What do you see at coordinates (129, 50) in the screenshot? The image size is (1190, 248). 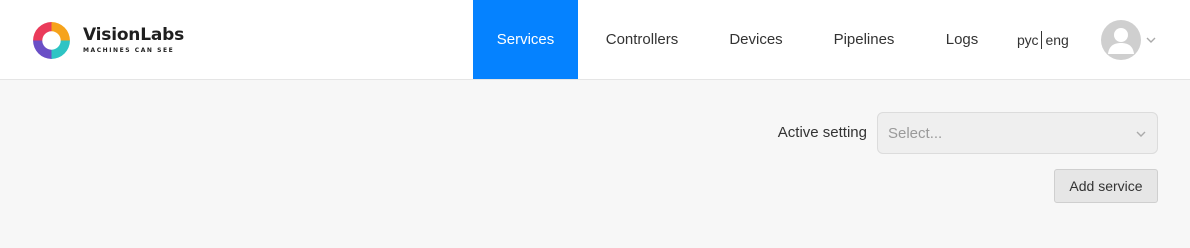 I see `brand-tagline: MACHINES CAN SEE` at bounding box center [129, 50].